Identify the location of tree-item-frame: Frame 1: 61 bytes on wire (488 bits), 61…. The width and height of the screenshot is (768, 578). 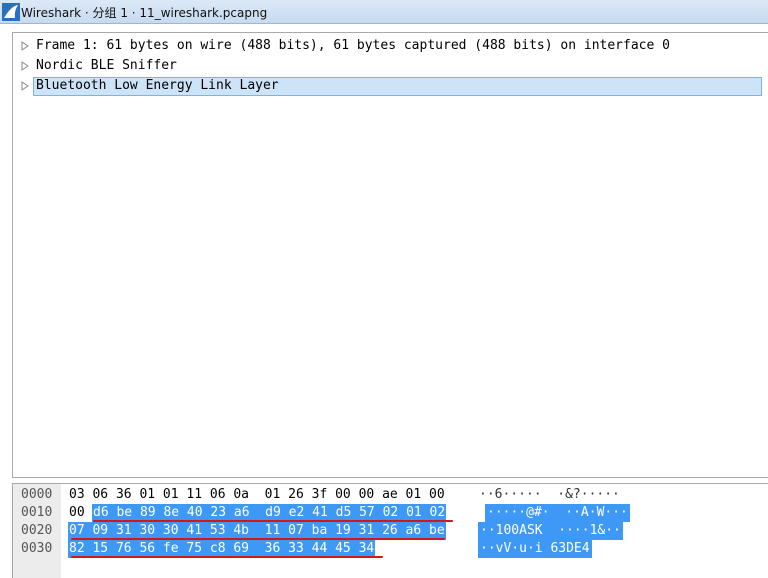
(385, 46).